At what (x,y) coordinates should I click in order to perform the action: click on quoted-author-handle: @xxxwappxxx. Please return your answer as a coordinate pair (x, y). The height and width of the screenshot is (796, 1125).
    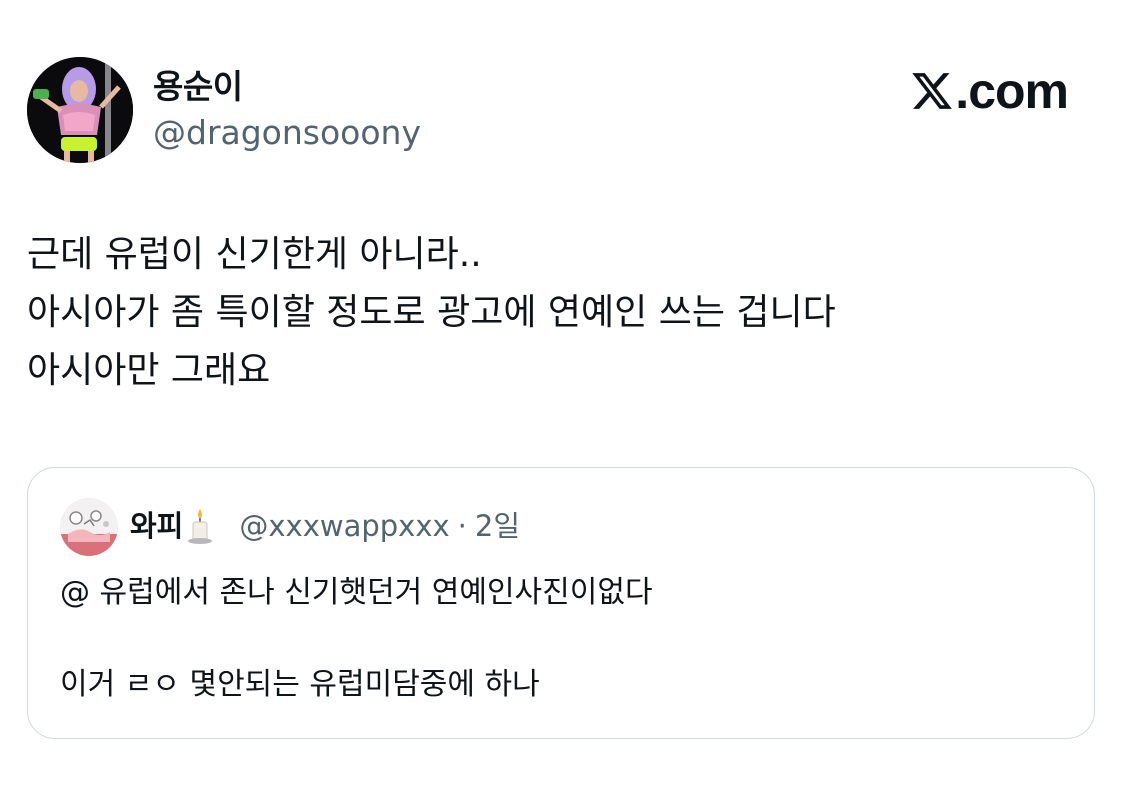
    Looking at the image, I should click on (344, 526).